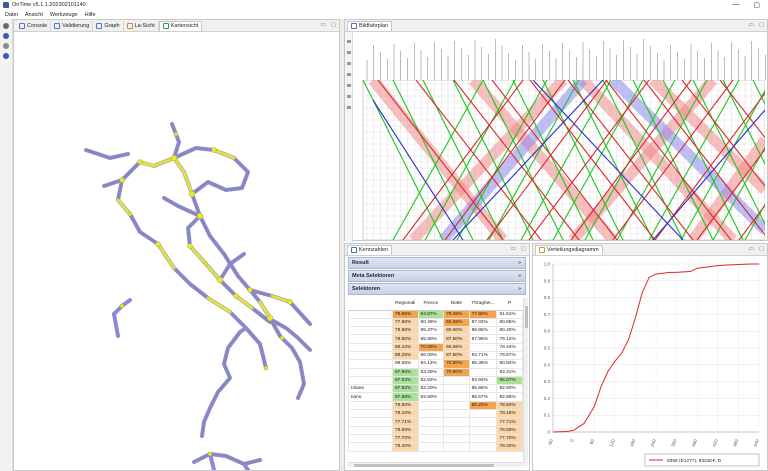 The height and width of the screenshot is (471, 768). Describe the element at coordinates (653, 442) in the screenshot. I see `x-tick-label: 240` at that location.